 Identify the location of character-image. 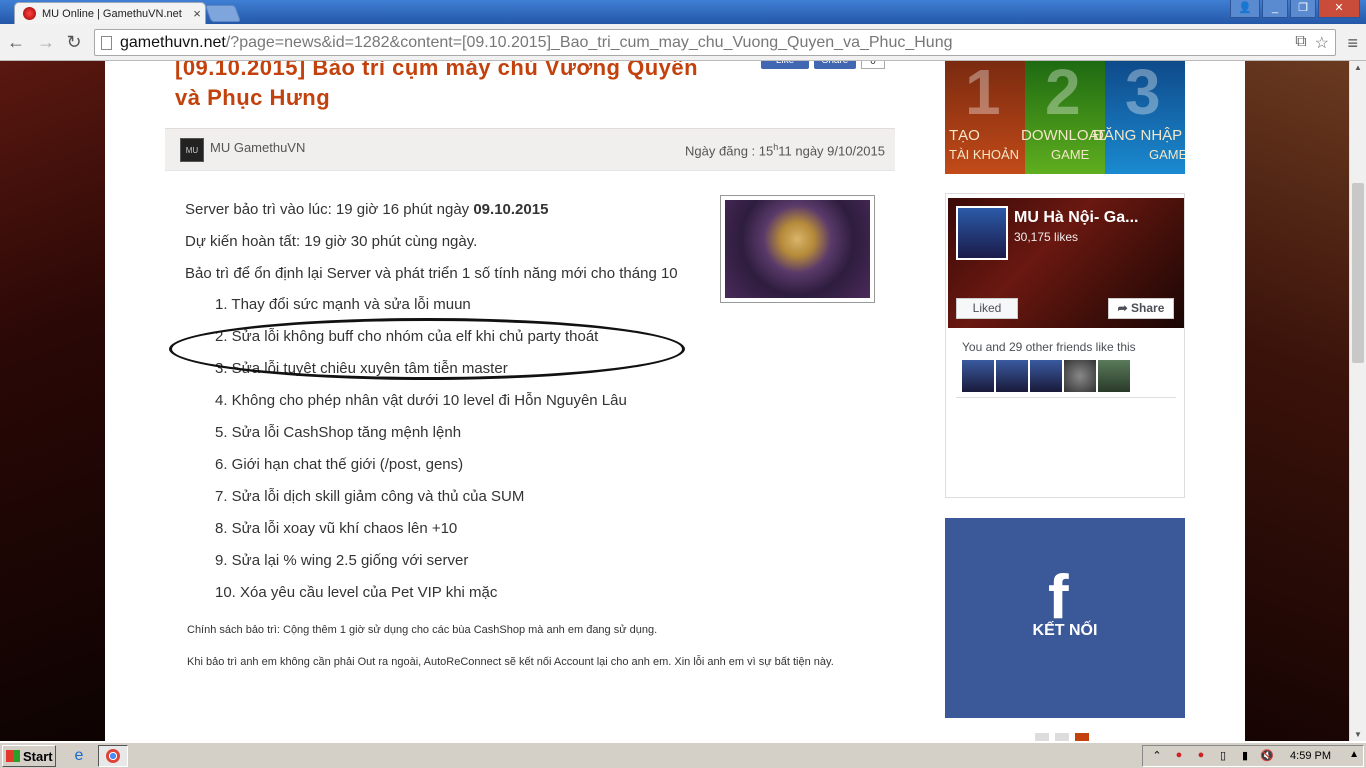
(797, 249).